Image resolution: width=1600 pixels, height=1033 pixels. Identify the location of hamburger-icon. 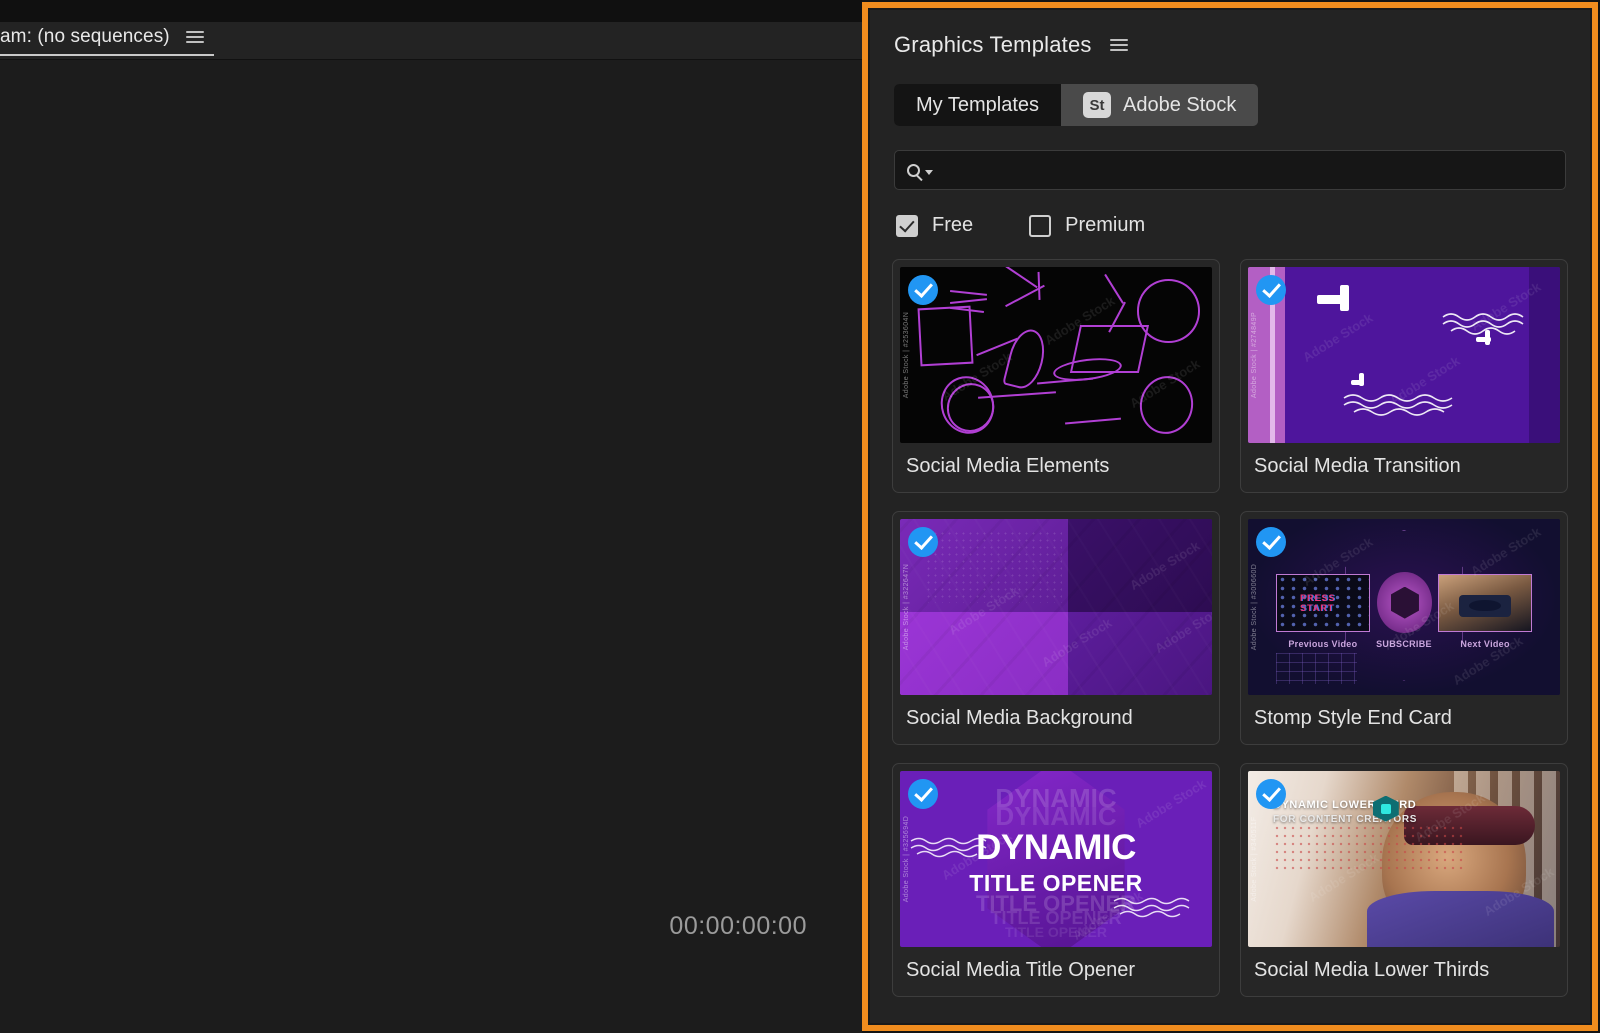
(194, 37).